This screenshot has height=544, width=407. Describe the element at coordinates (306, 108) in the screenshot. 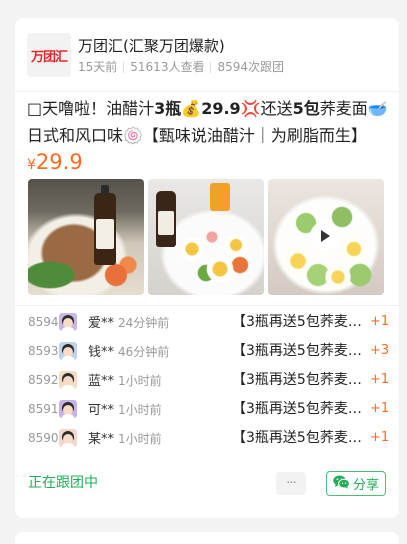

I see `headline-text-bold: 5包` at that location.